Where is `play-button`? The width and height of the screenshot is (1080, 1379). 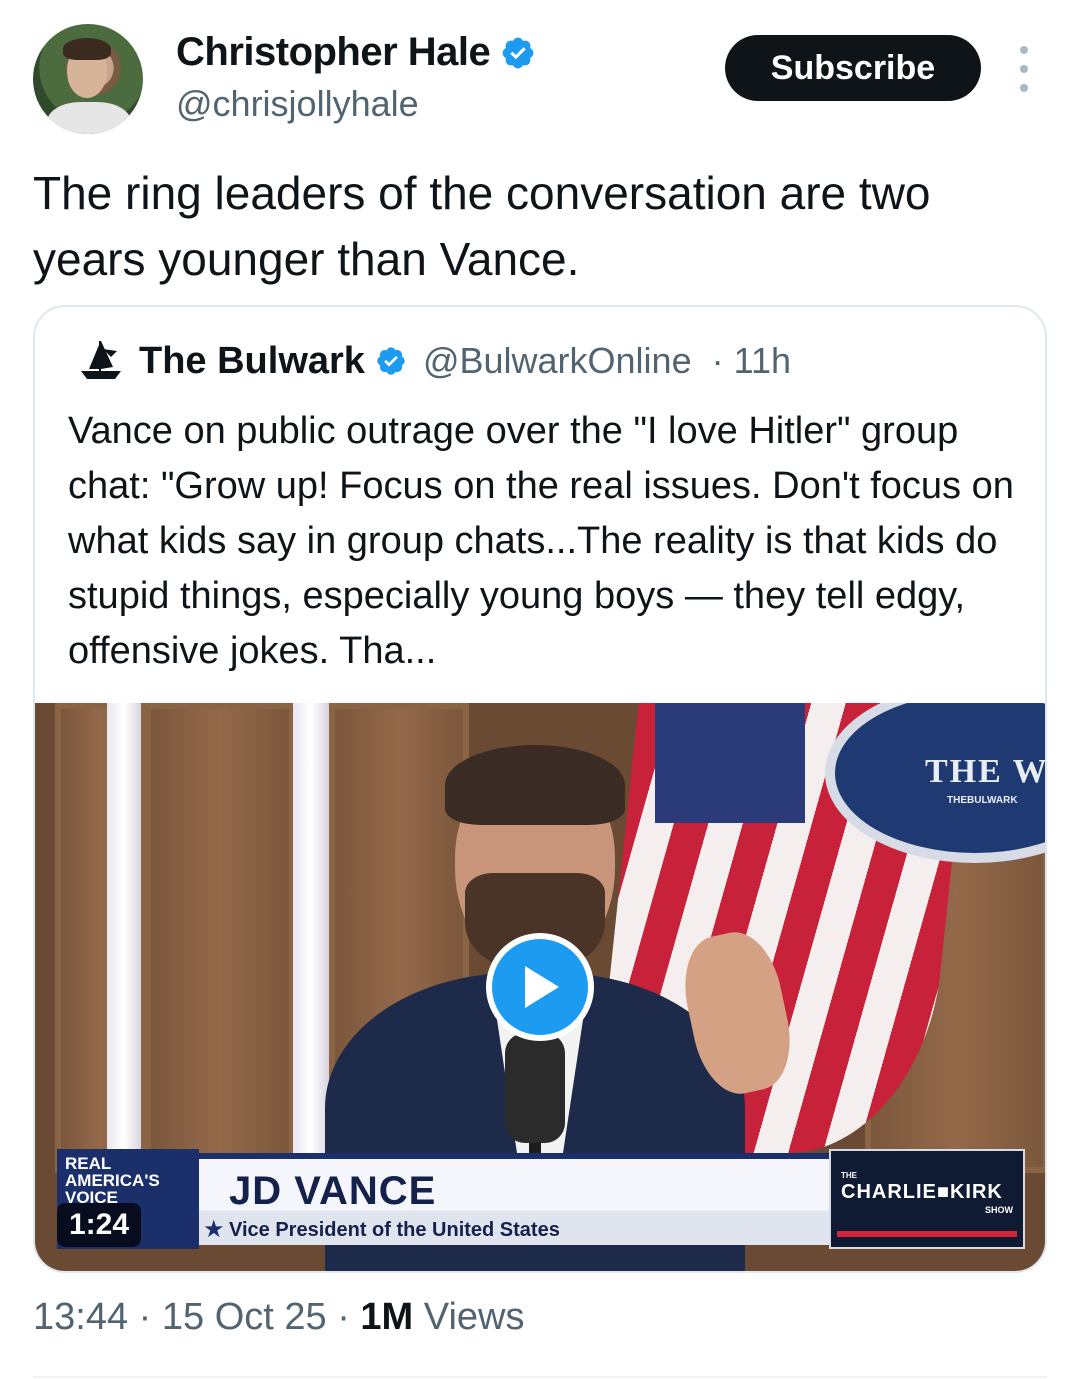
play-button is located at coordinates (540, 987).